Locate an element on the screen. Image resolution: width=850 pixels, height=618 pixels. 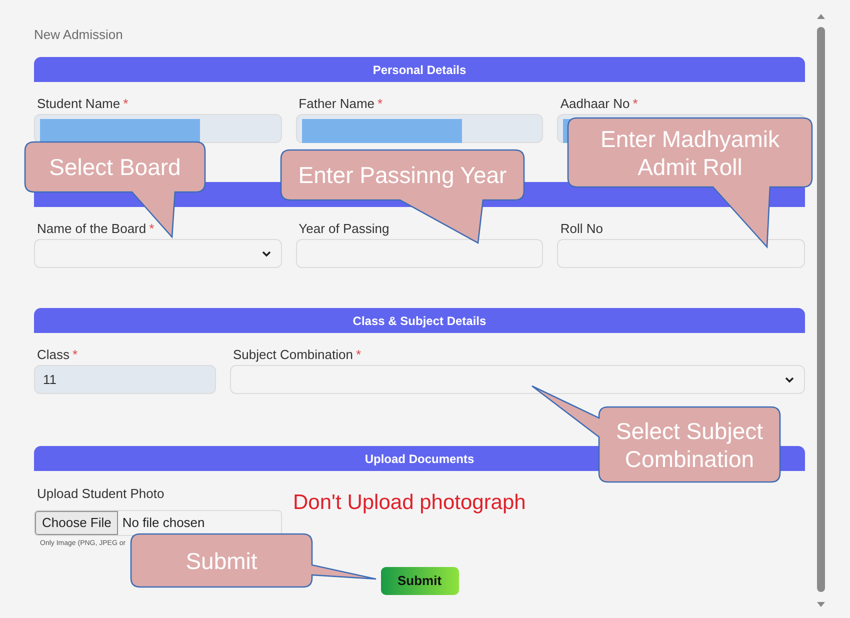
field-label: Student Name * is located at coordinates (82, 104).